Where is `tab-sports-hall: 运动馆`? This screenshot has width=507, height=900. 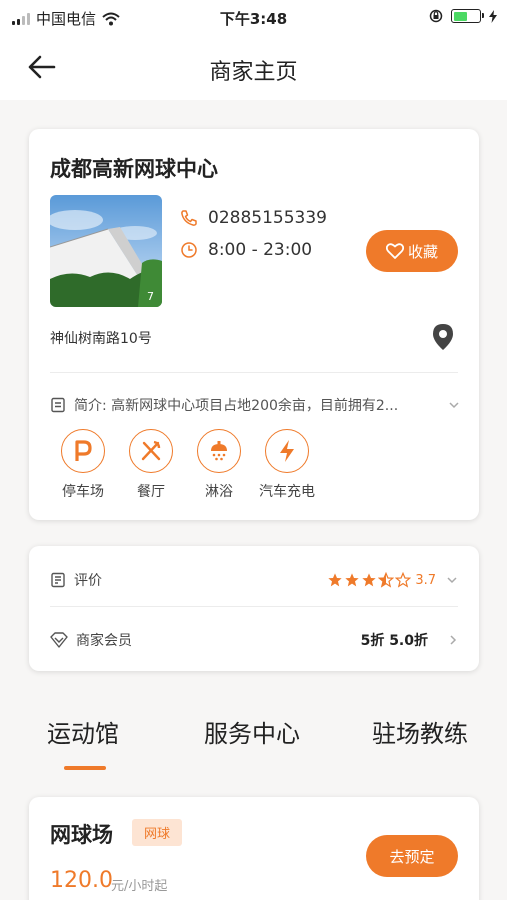
tab-sports-hall: 运动馆 is located at coordinates (83, 731).